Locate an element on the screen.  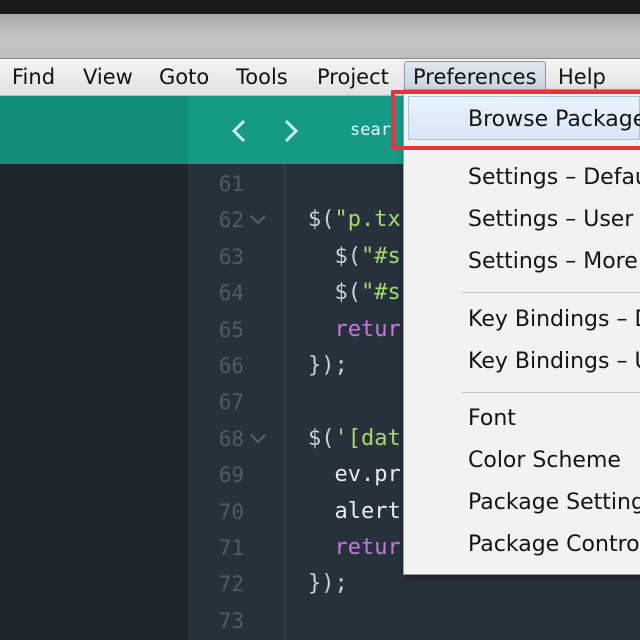
sidebar-header is located at coordinates (94, 130).